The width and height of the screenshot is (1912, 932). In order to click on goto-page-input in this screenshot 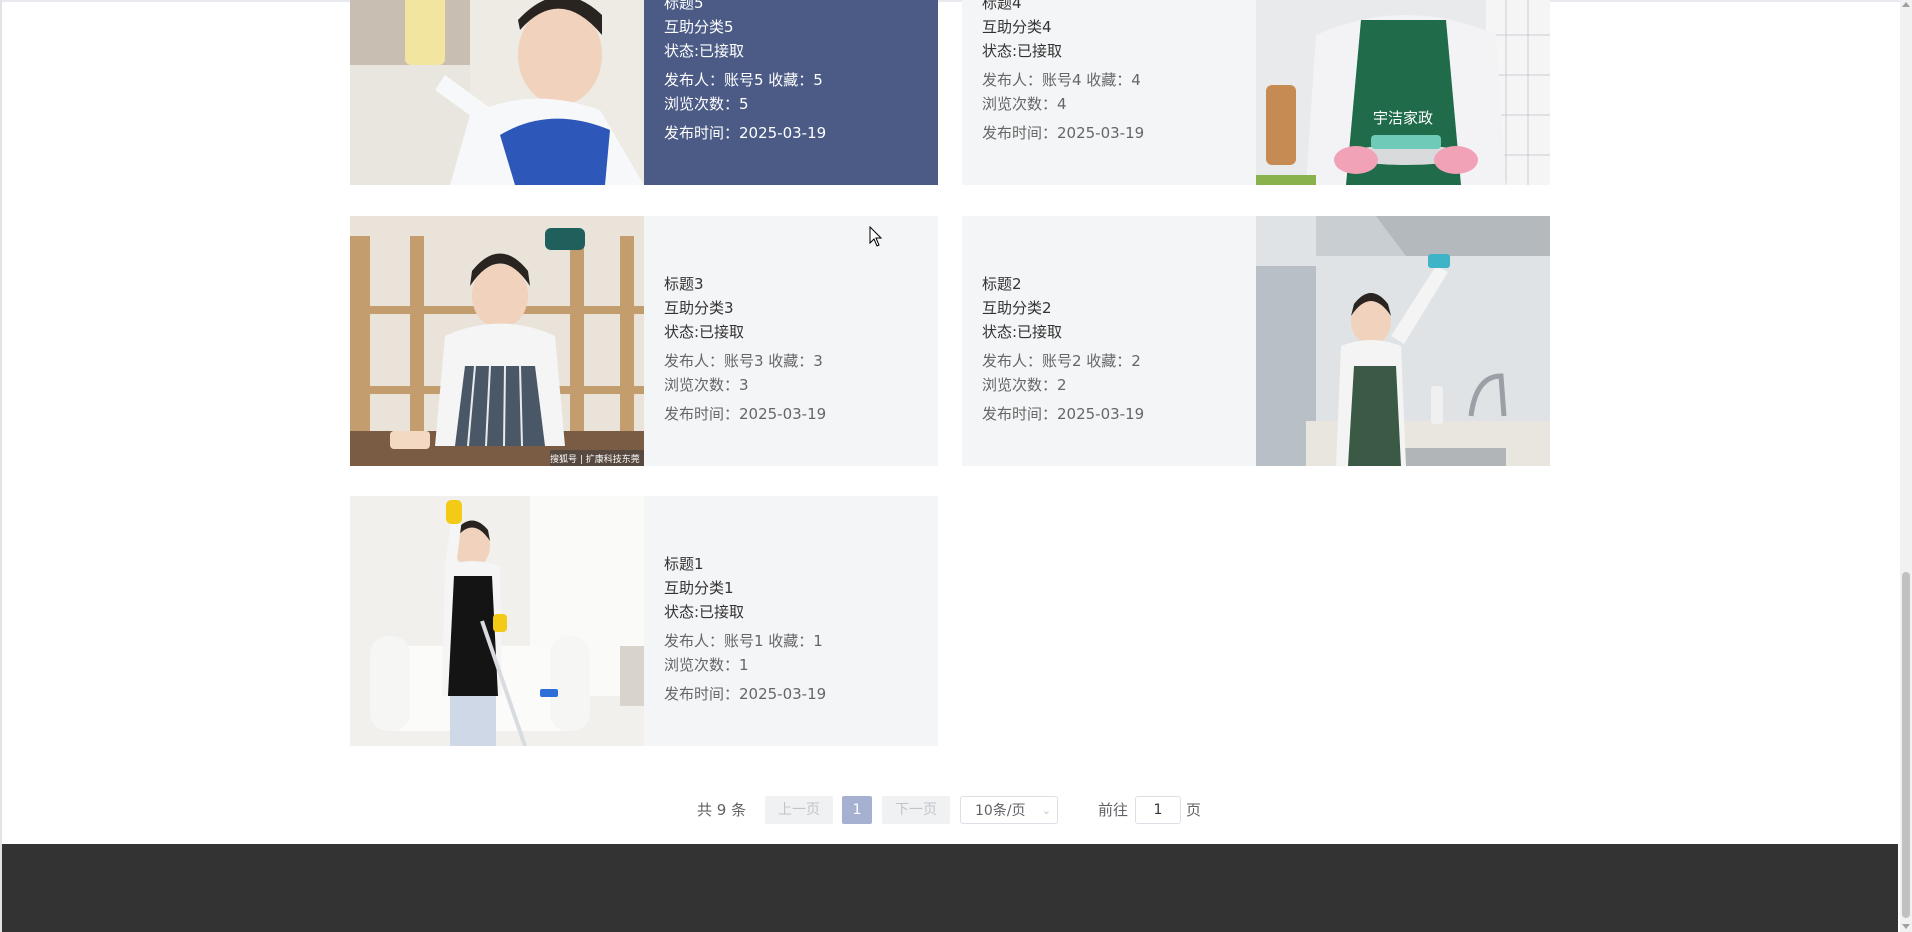, I will do `click(1158, 810)`.